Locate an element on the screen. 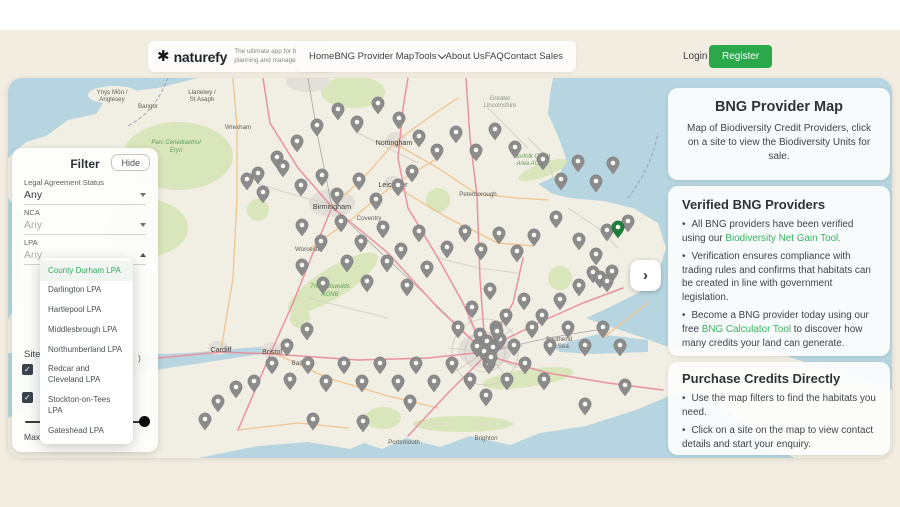 The width and height of the screenshot is (900, 507). nav-item-tools: Tools is located at coordinates (430, 56).